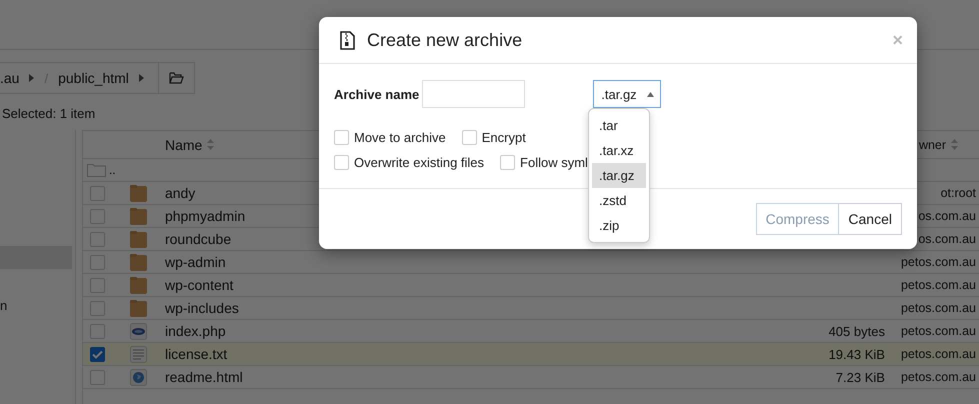 This screenshot has width=979, height=404. What do you see at coordinates (445, 40) in the screenshot?
I see `dialog-title: Create new archive` at bounding box center [445, 40].